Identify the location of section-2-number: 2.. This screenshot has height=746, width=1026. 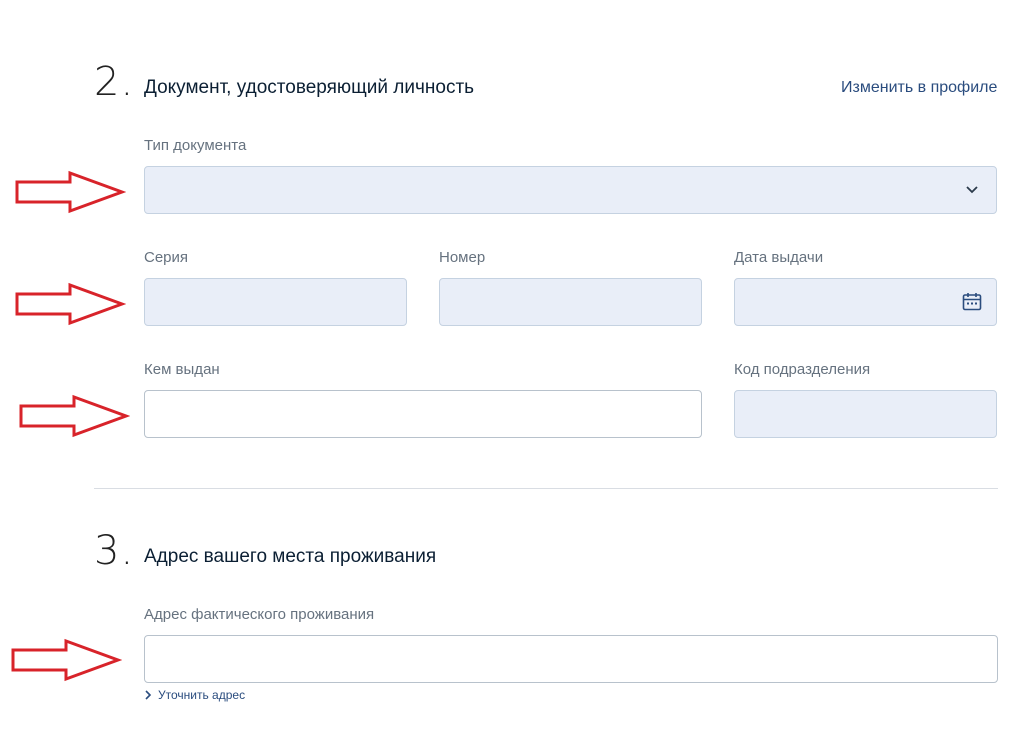
(114, 82).